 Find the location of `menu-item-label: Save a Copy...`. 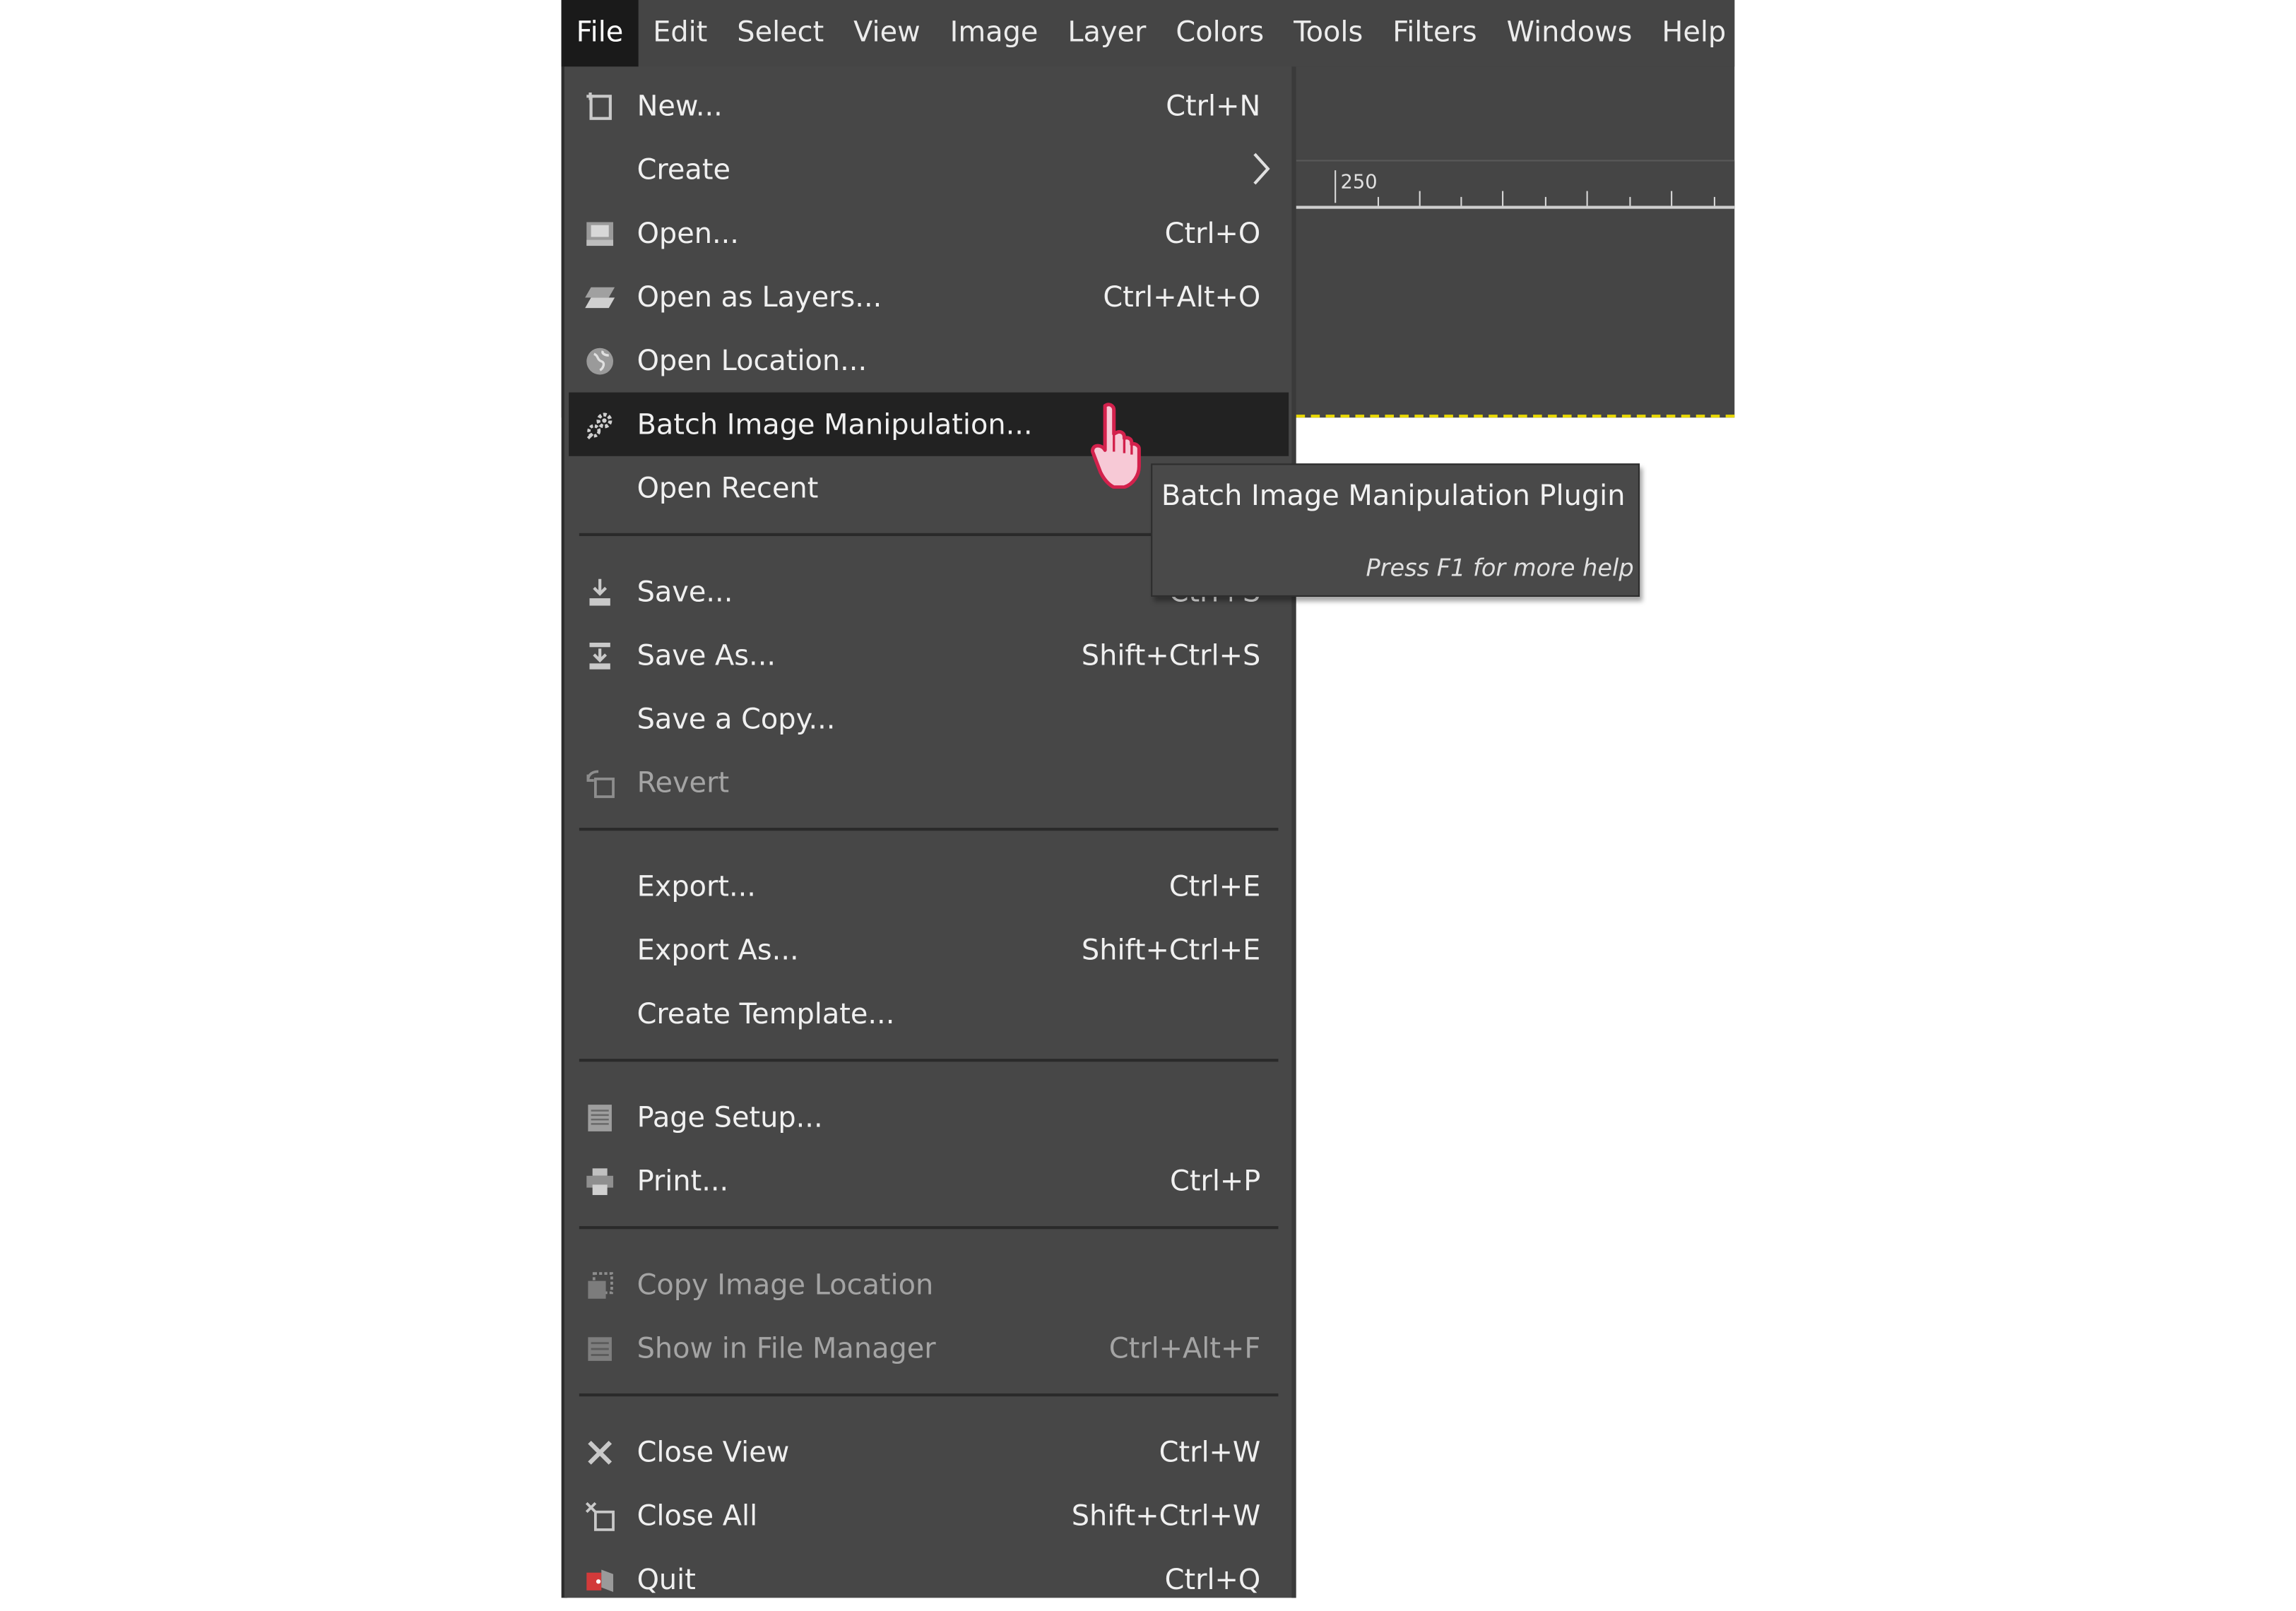

menu-item-label: Save a Copy... is located at coordinates (736, 719).